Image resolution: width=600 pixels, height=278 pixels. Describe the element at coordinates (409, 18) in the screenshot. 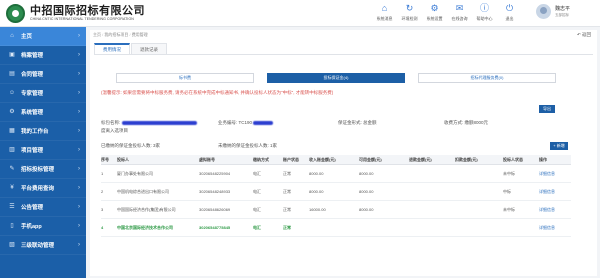

I see `topnav-label: 环境检测` at that location.